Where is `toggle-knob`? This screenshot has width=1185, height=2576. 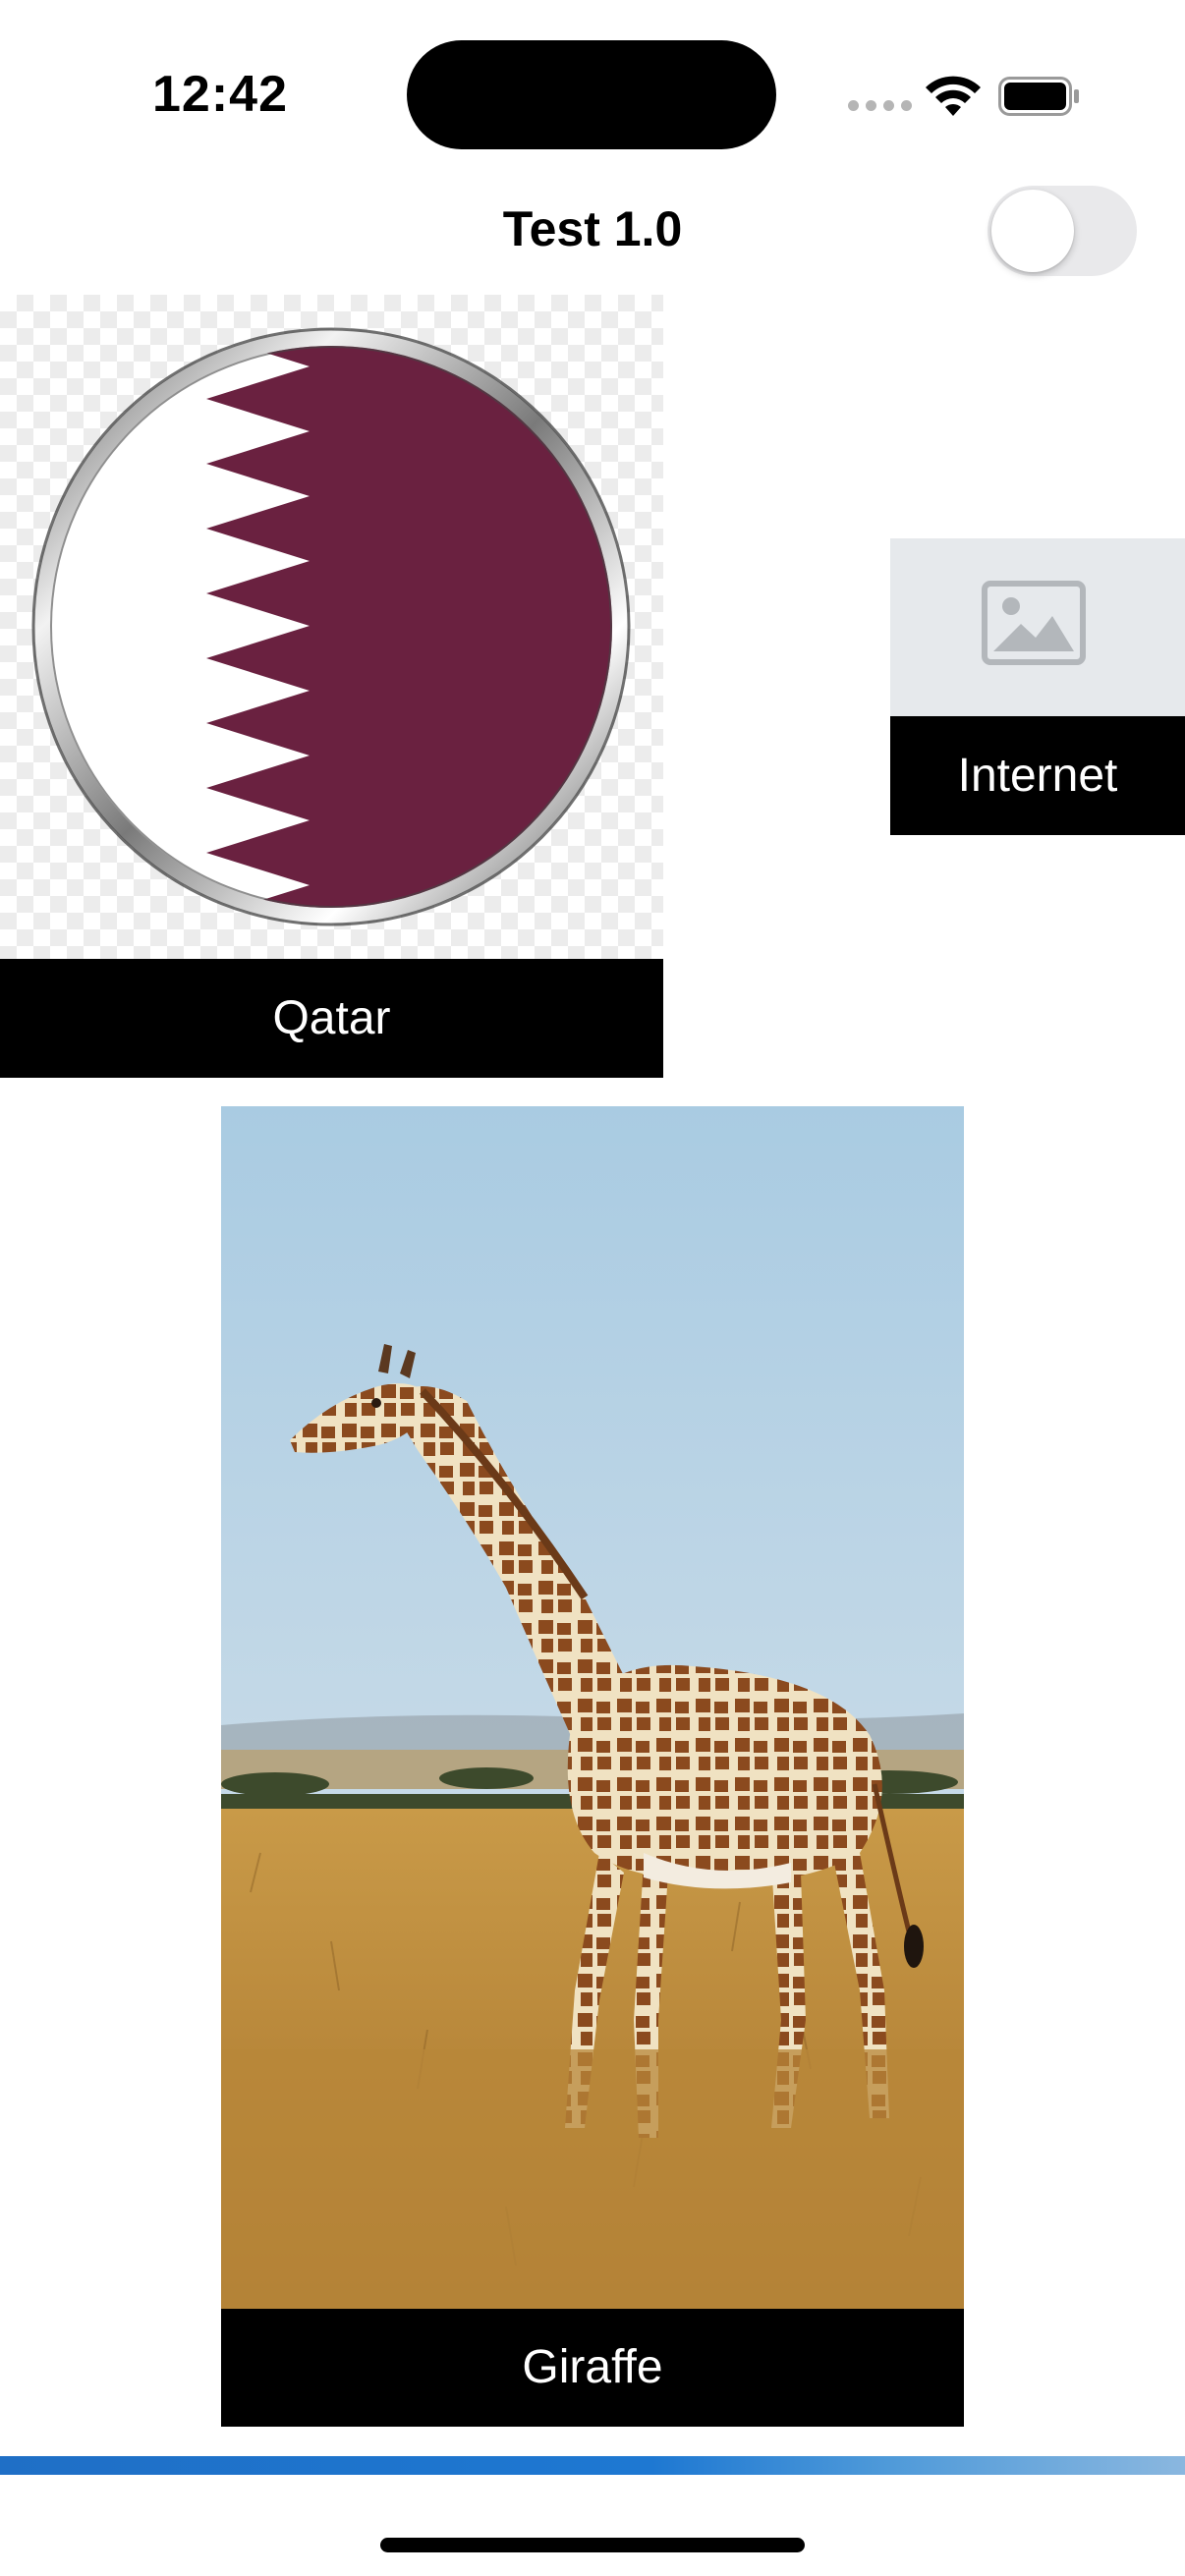
toggle-knob is located at coordinates (1033, 231).